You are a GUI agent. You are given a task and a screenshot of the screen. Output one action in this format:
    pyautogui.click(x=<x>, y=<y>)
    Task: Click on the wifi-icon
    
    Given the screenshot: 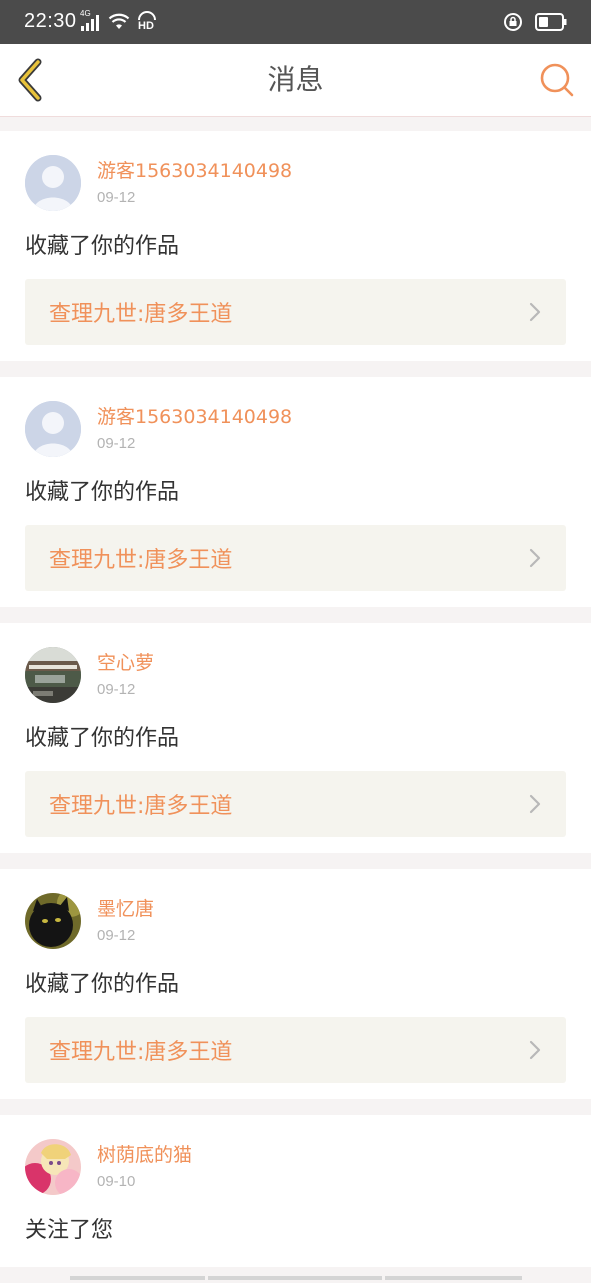 What is the action you would take?
    pyautogui.click(x=119, y=22)
    